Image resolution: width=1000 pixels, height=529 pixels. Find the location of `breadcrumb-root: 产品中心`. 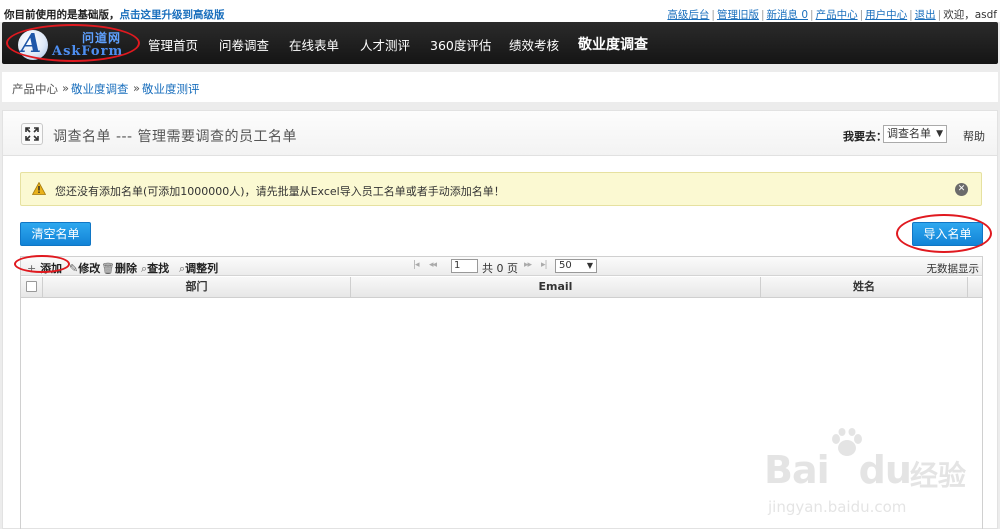

breadcrumb-root: 产品中心 is located at coordinates (35, 89).